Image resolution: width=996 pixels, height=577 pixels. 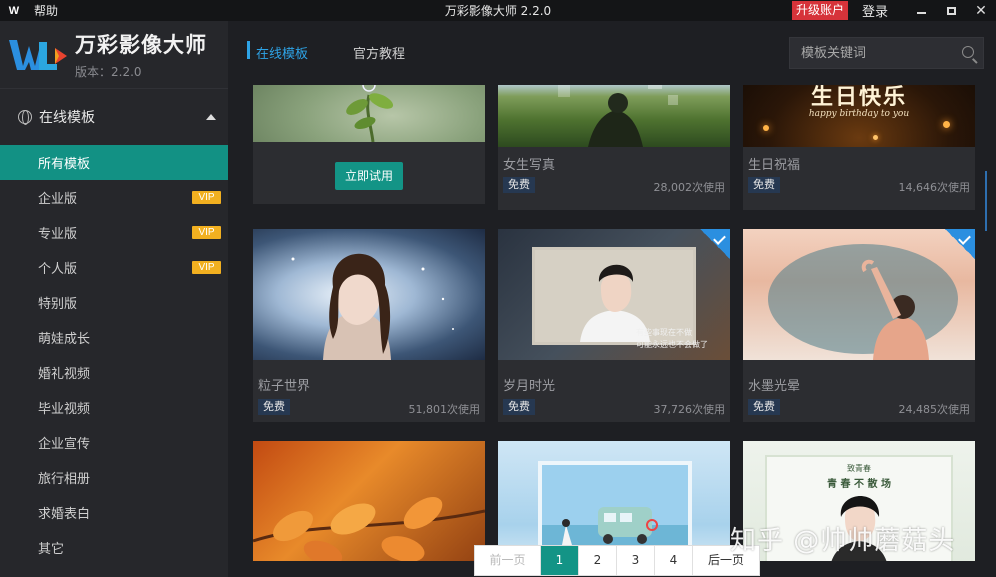 I want to click on template-title: 粒子世界, so click(x=284, y=386).